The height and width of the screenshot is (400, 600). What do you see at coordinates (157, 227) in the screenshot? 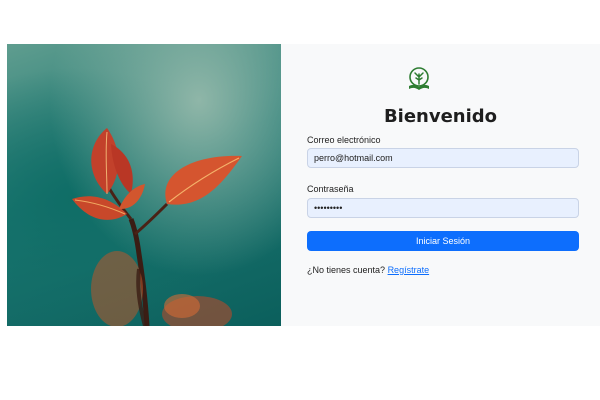
I see `plant-illustration` at bounding box center [157, 227].